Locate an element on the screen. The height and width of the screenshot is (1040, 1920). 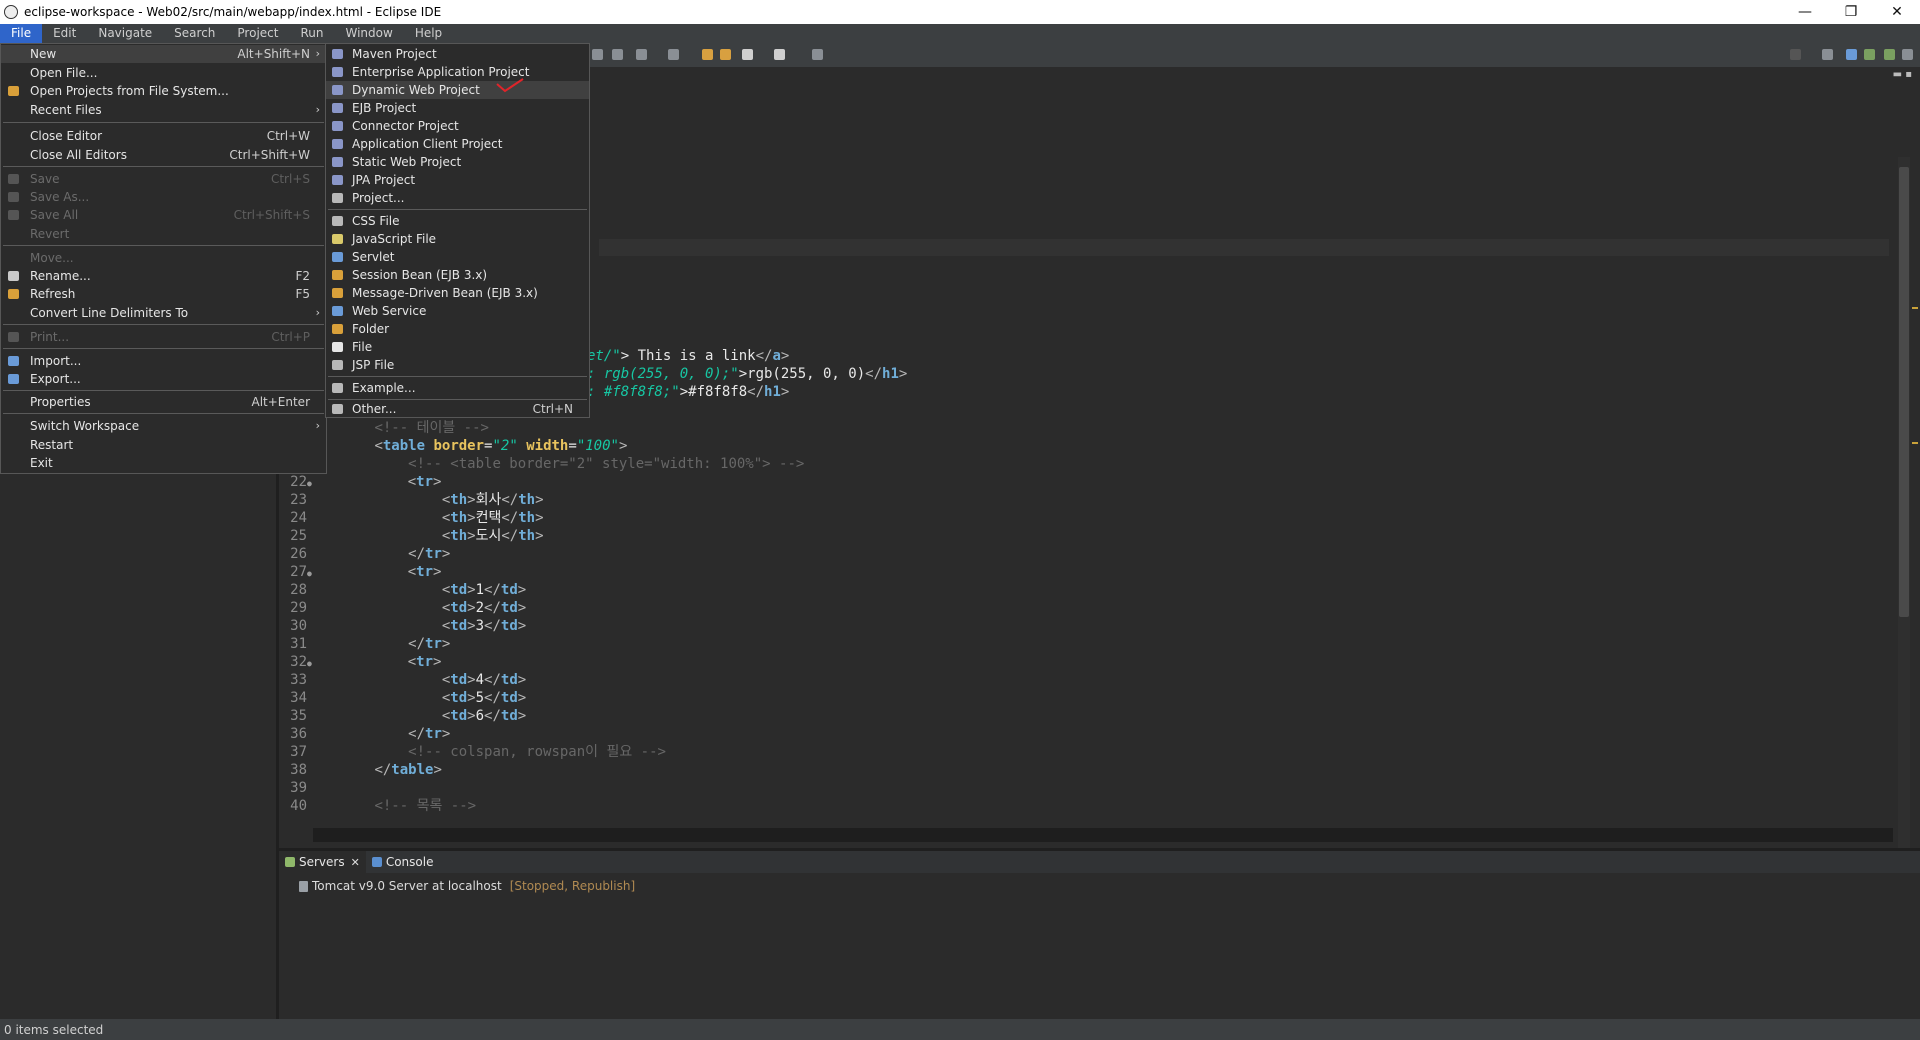
file-menu-close-editor: Close Editor Ctrl+W is located at coordinates (163, 136).